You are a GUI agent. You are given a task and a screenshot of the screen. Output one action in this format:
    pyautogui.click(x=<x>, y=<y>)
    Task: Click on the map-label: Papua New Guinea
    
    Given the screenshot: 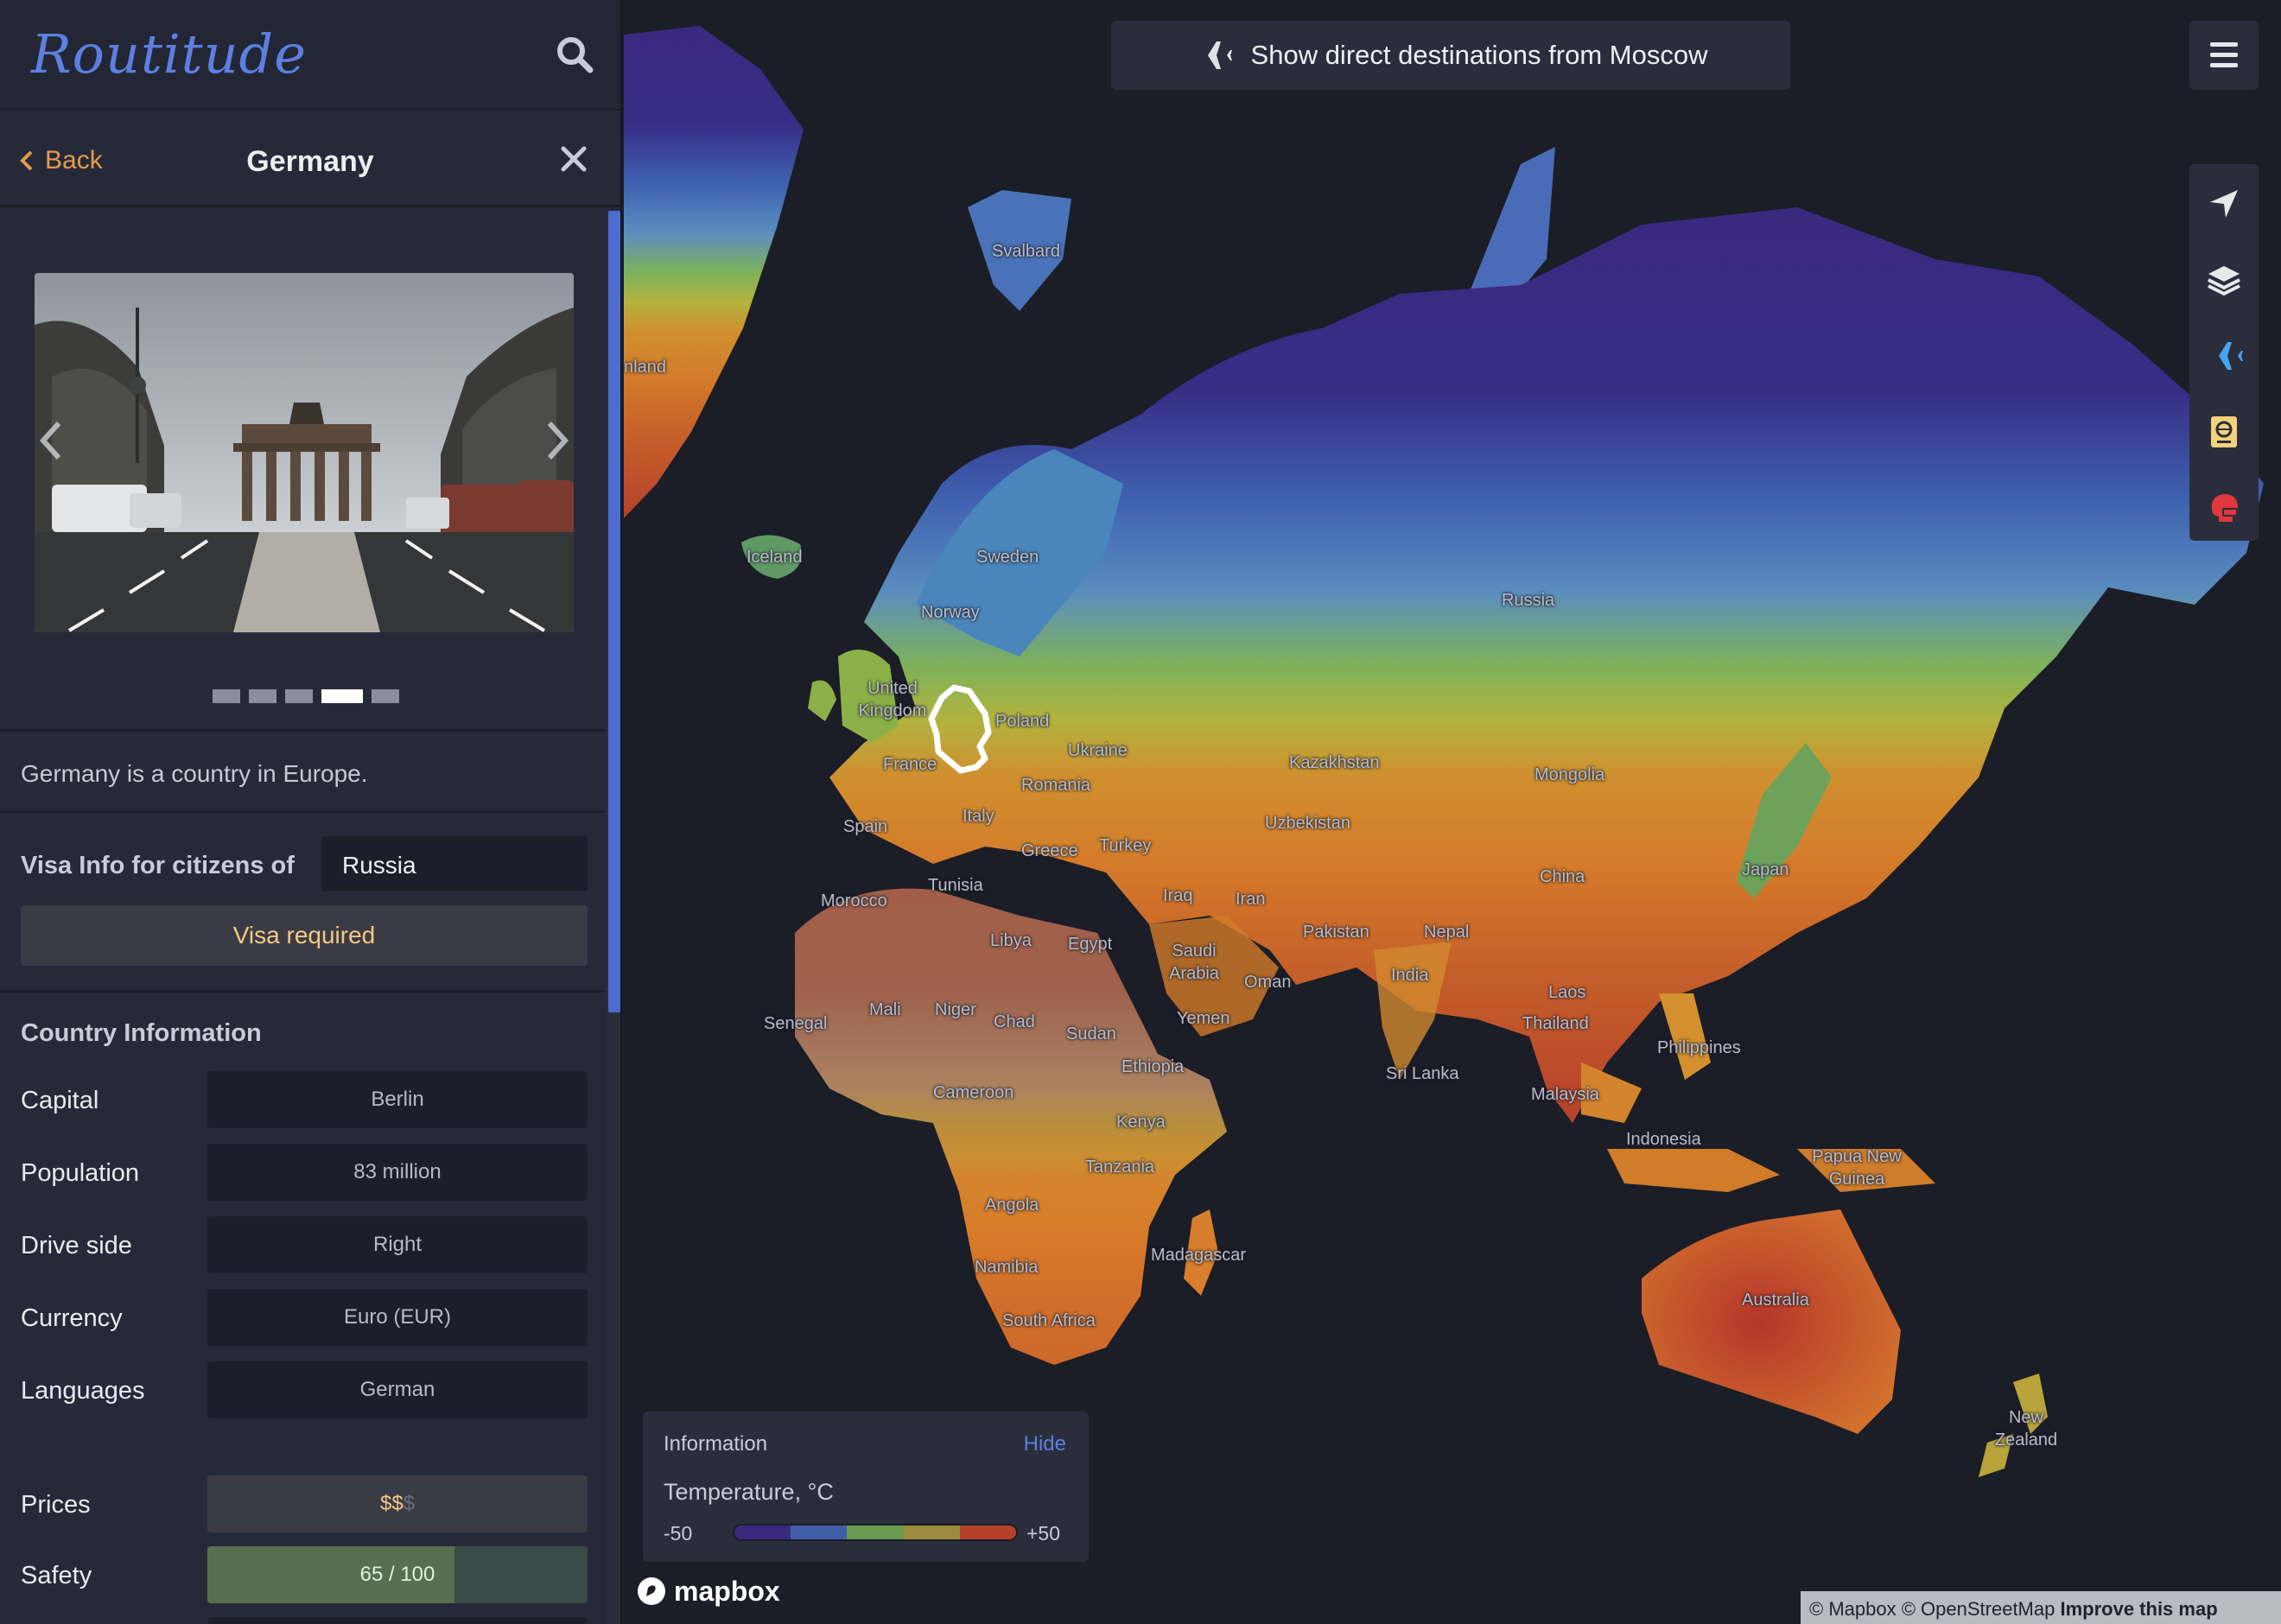 What is the action you would take?
    pyautogui.click(x=1857, y=1168)
    